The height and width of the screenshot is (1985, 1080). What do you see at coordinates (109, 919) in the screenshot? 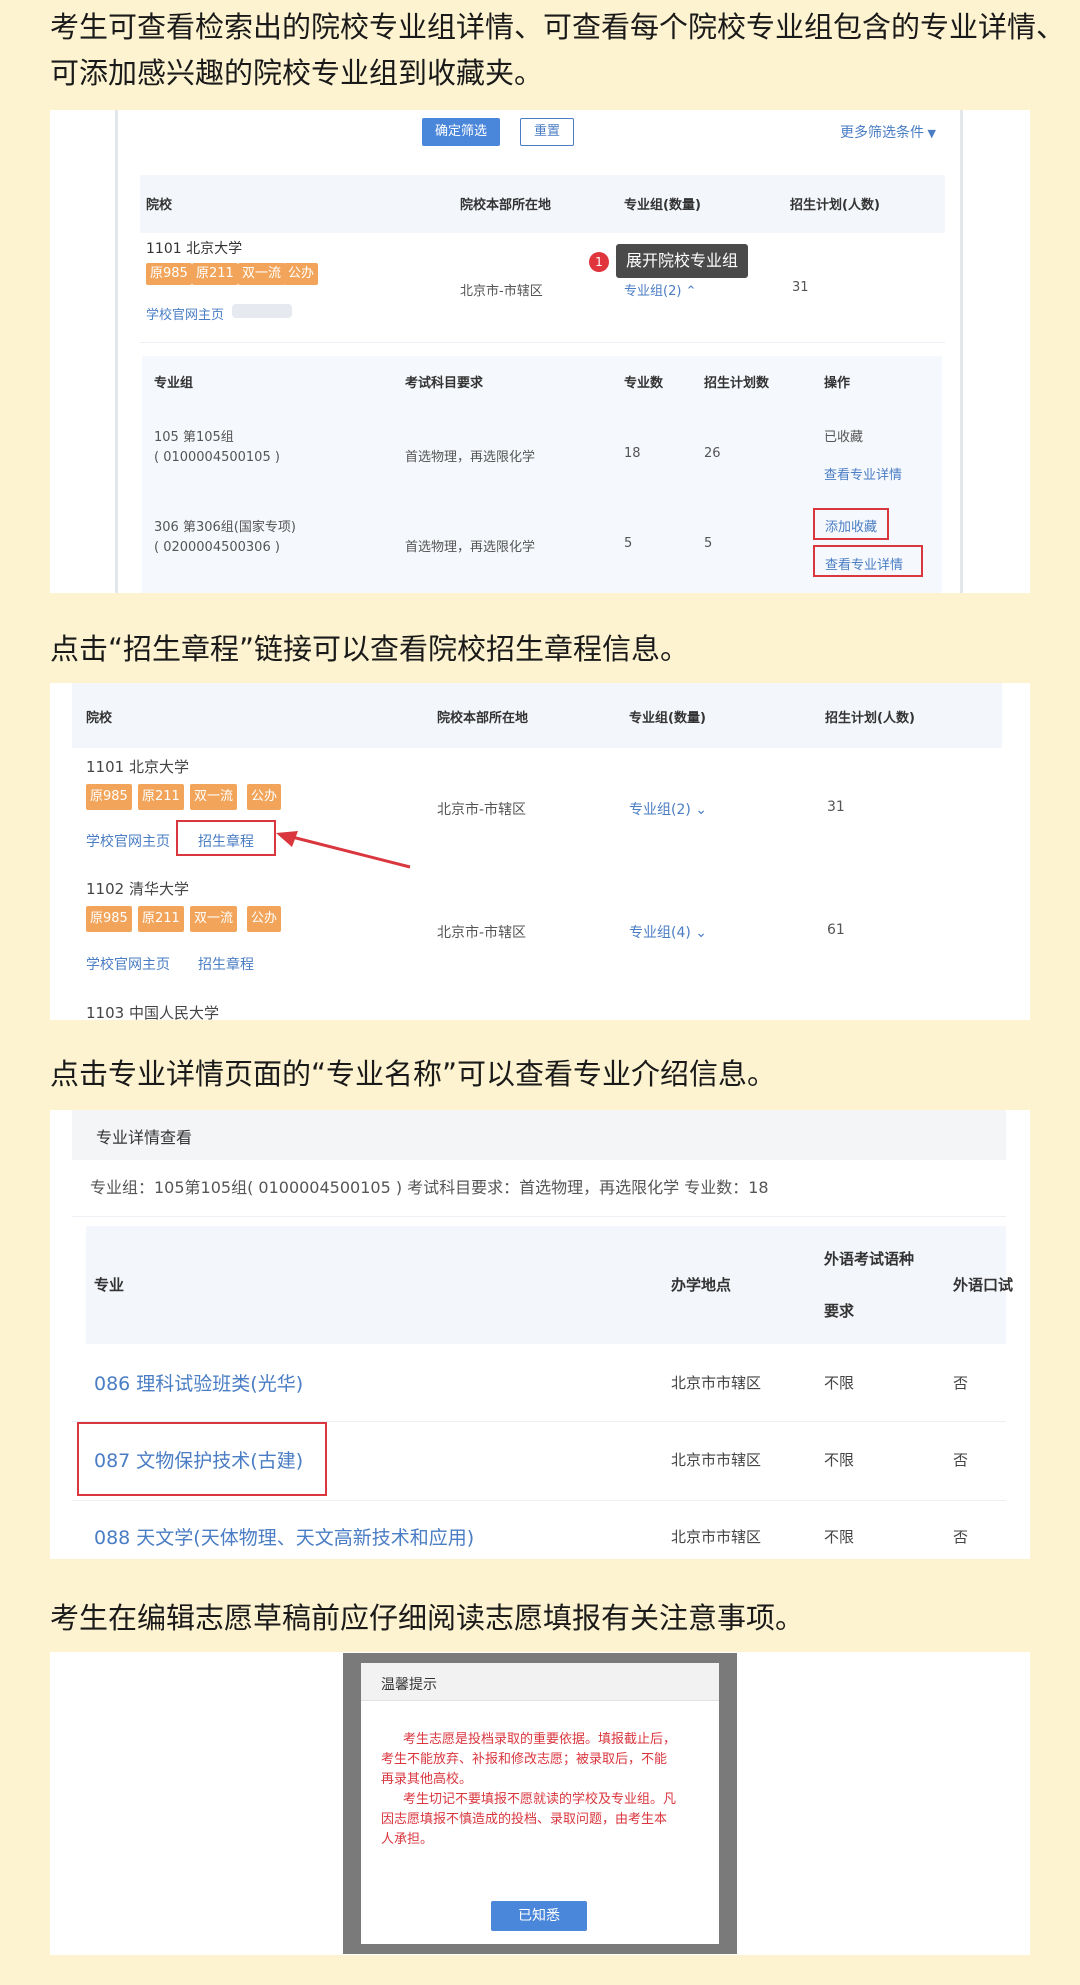
I see `school2-tag-985: 原985` at bounding box center [109, 919].